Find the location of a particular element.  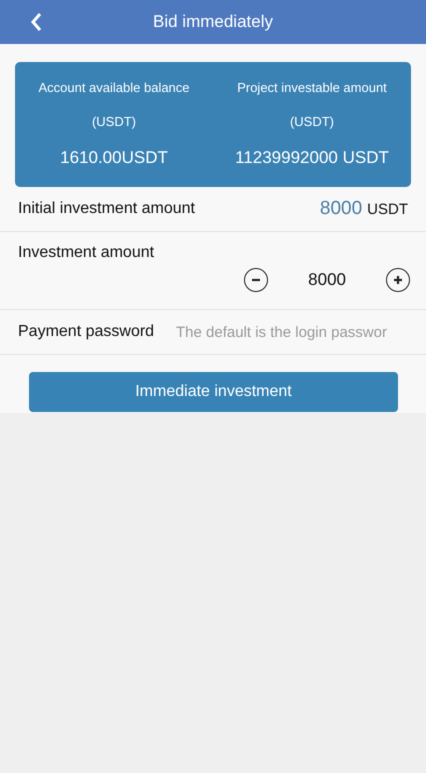

increase-button is located at coordinates (398, 280).